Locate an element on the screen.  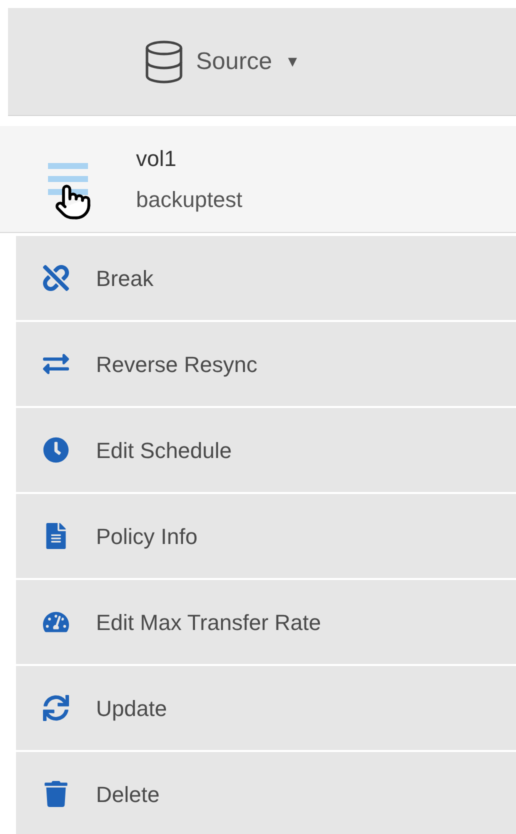
volume-subtitle: backuptest is located at coordinates (189, 200).